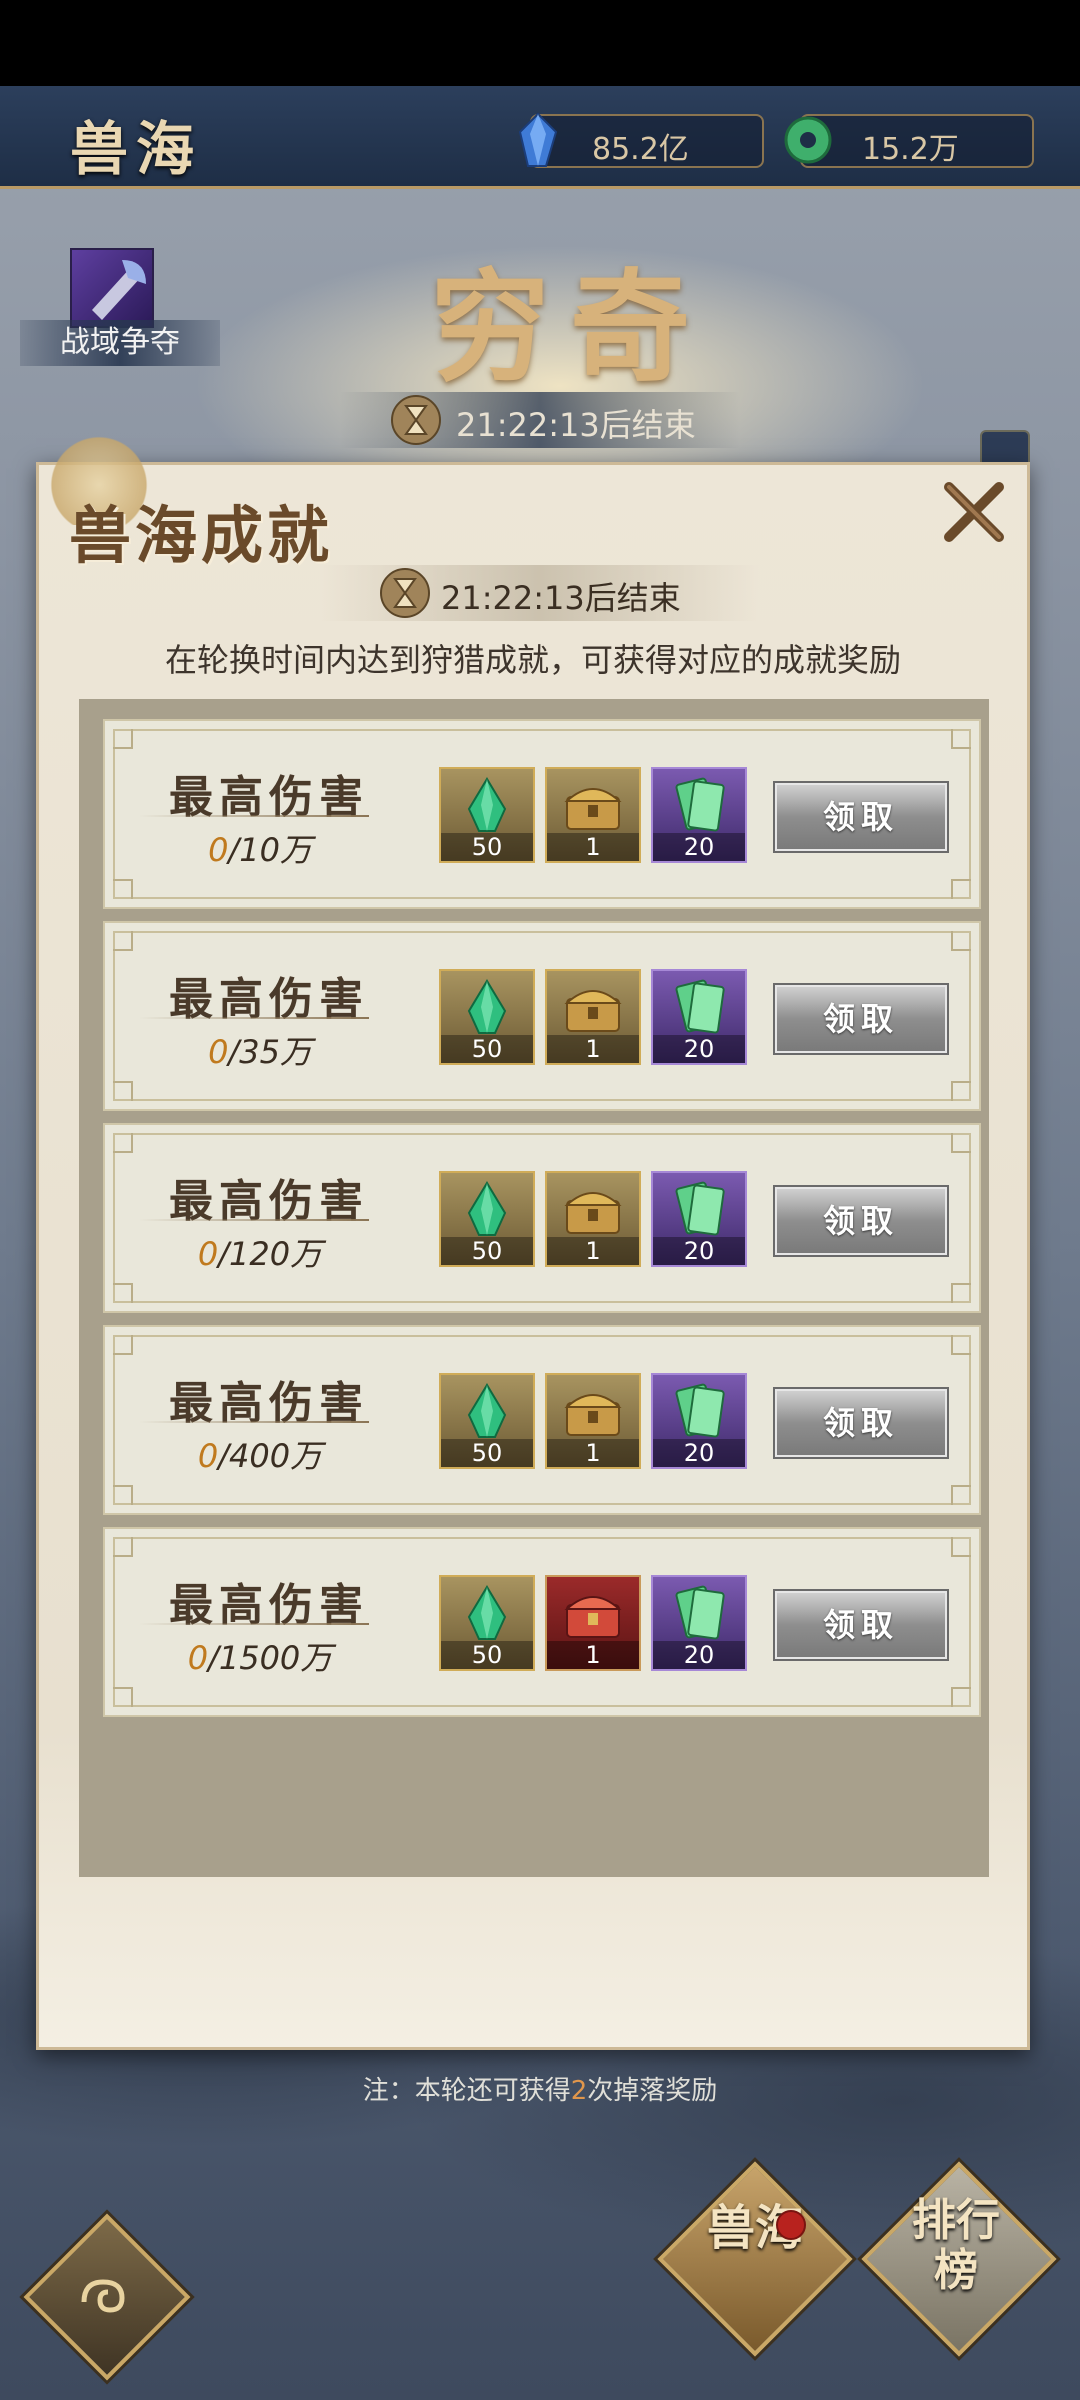 This screenshot has height=2400, width=1080. I want to click on jade-amount: 15.2万, so click(910, 149).